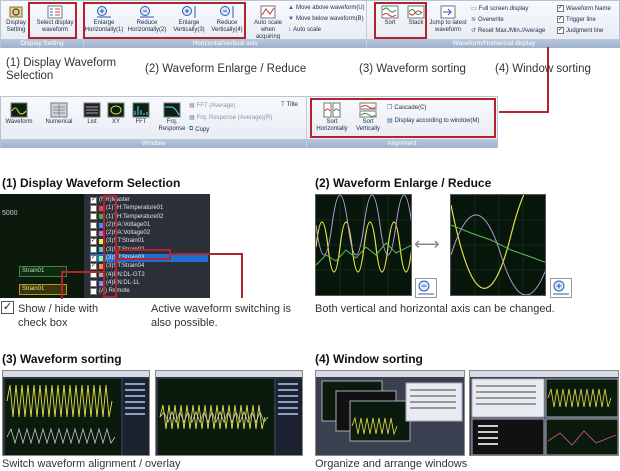 This screenshot has width=620, height=471. I want to click on gear-icon, so click(16, 12).